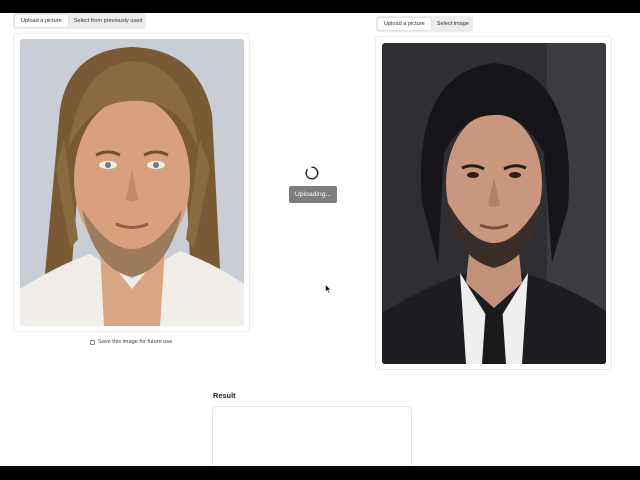  What do you see at coordinates (328, 289) in the screenshot?
I see `mouse-cursor-icon` at bounding box center [328, 289].